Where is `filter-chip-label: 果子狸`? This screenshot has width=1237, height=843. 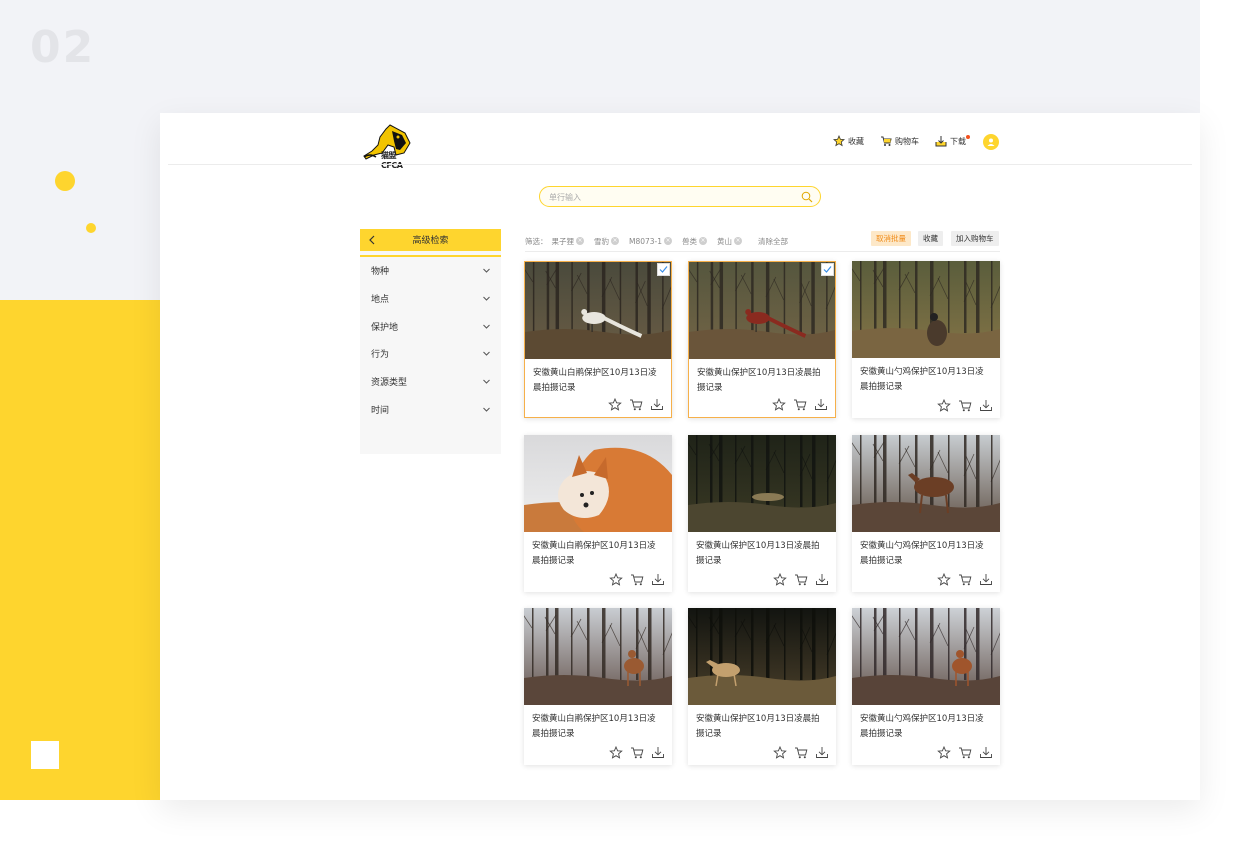
filter-chip-label: 果子狸 is located at coordinates (563, 241).